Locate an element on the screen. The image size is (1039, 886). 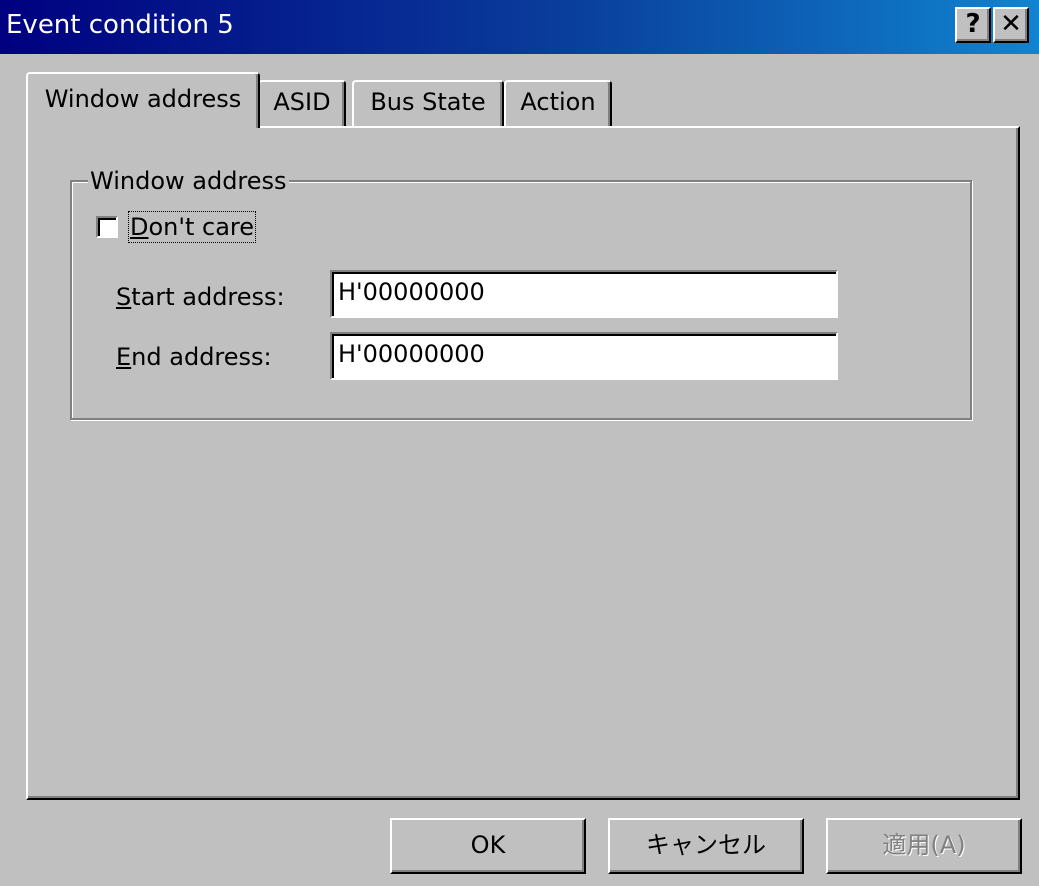
ok-button: OK is located at coordinates (488, 846).